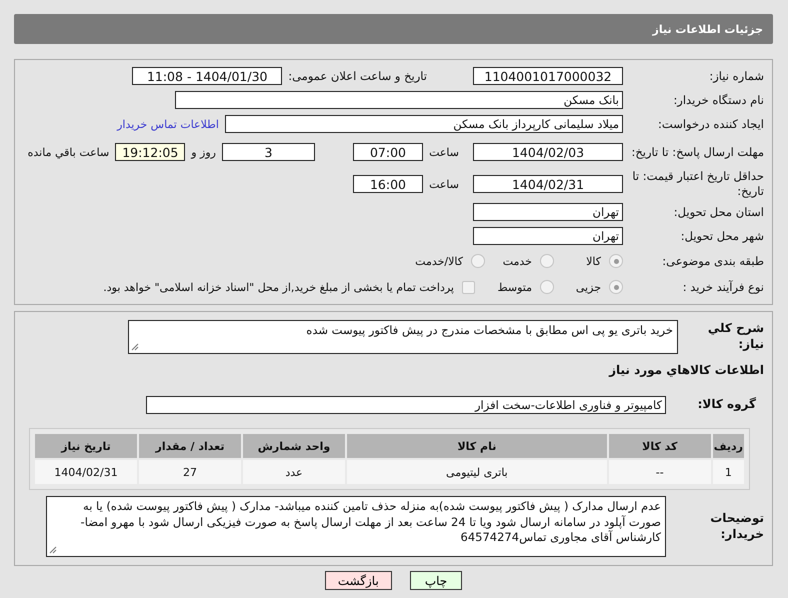  I want to click on field-label: استان محل تحویل:, so click(718, 212).